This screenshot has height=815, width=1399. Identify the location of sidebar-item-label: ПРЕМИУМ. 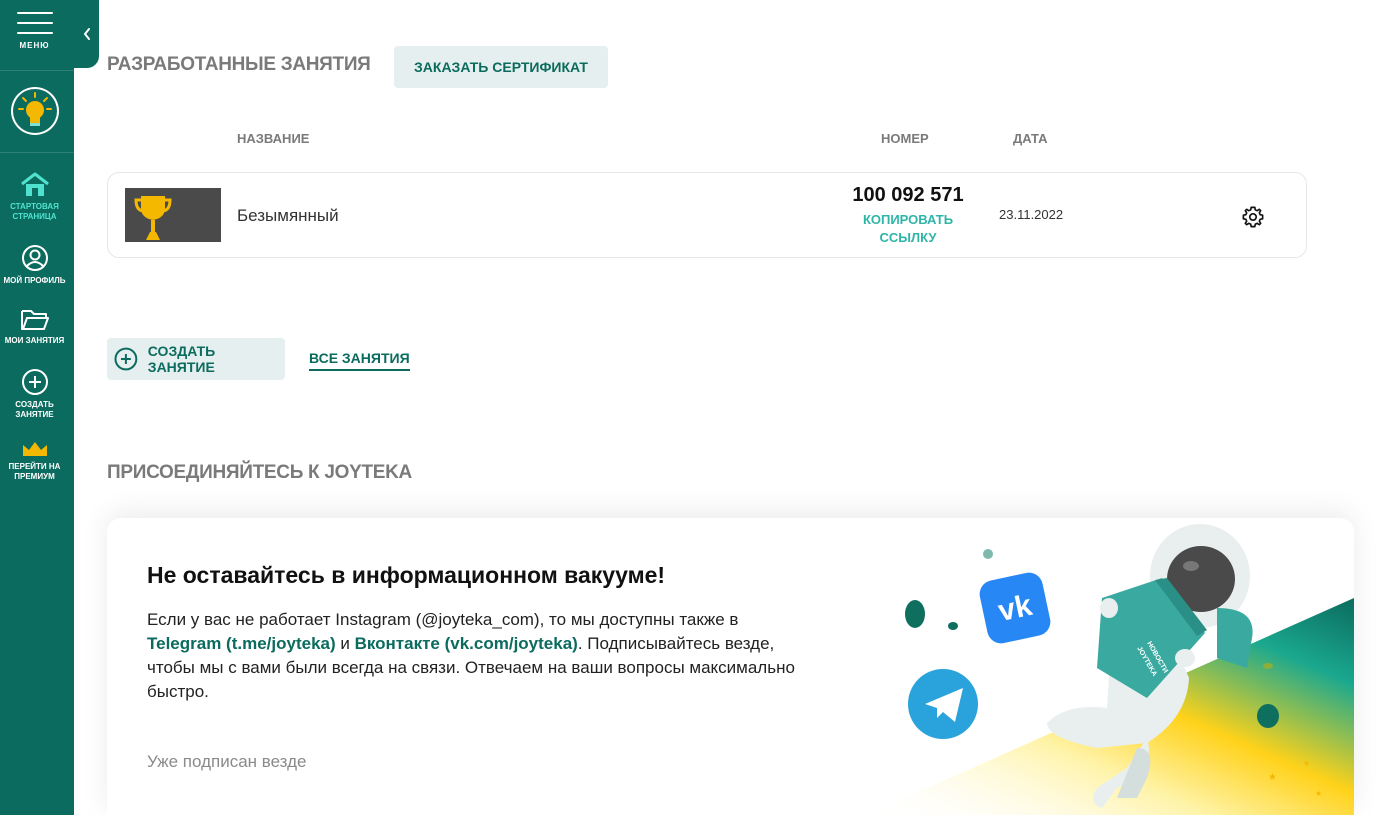
(34, 476).